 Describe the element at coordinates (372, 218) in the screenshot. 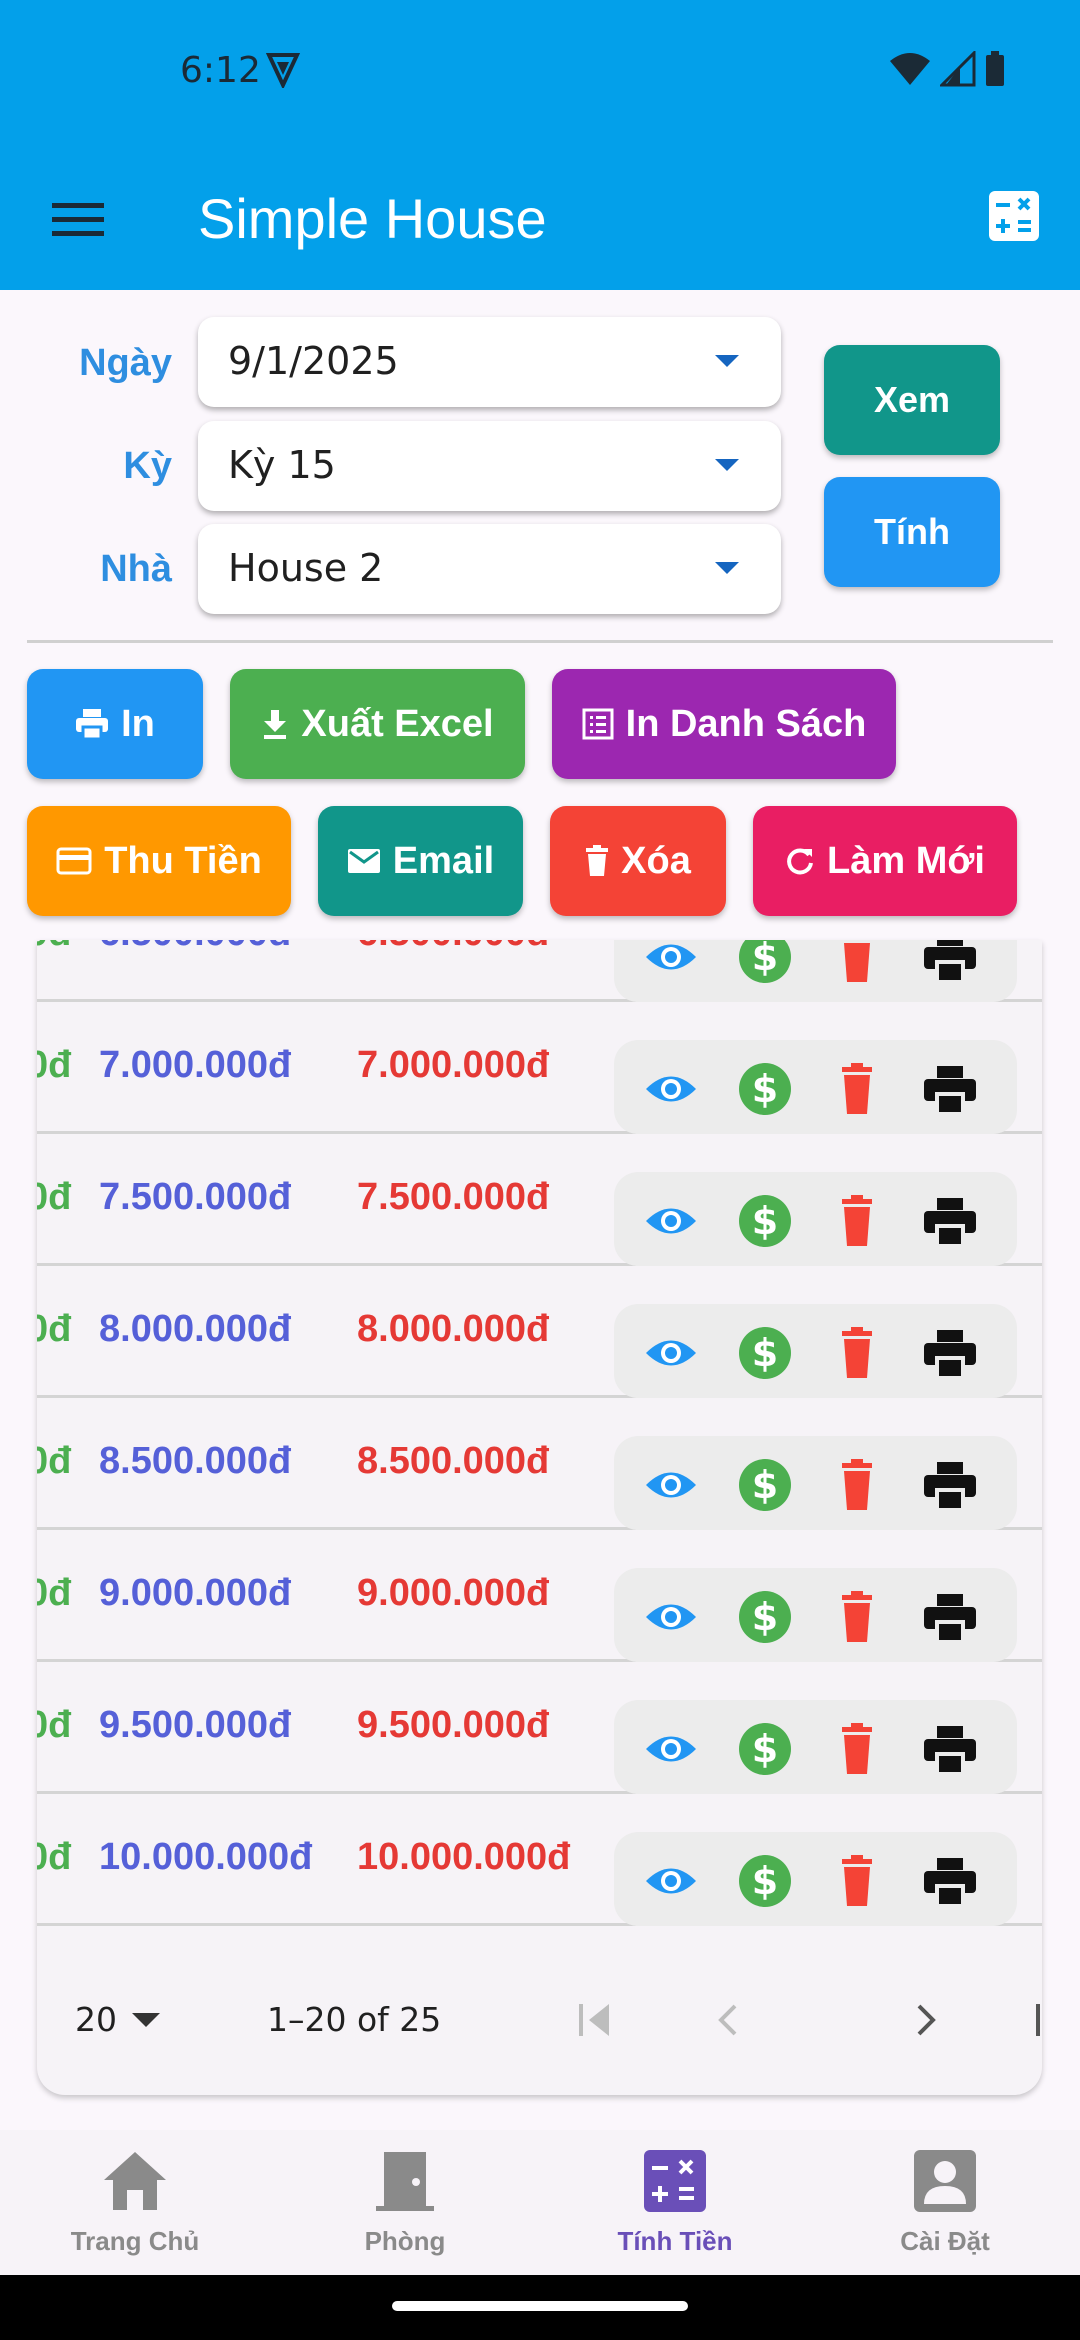

I see `app-title: Simple House` at that location.